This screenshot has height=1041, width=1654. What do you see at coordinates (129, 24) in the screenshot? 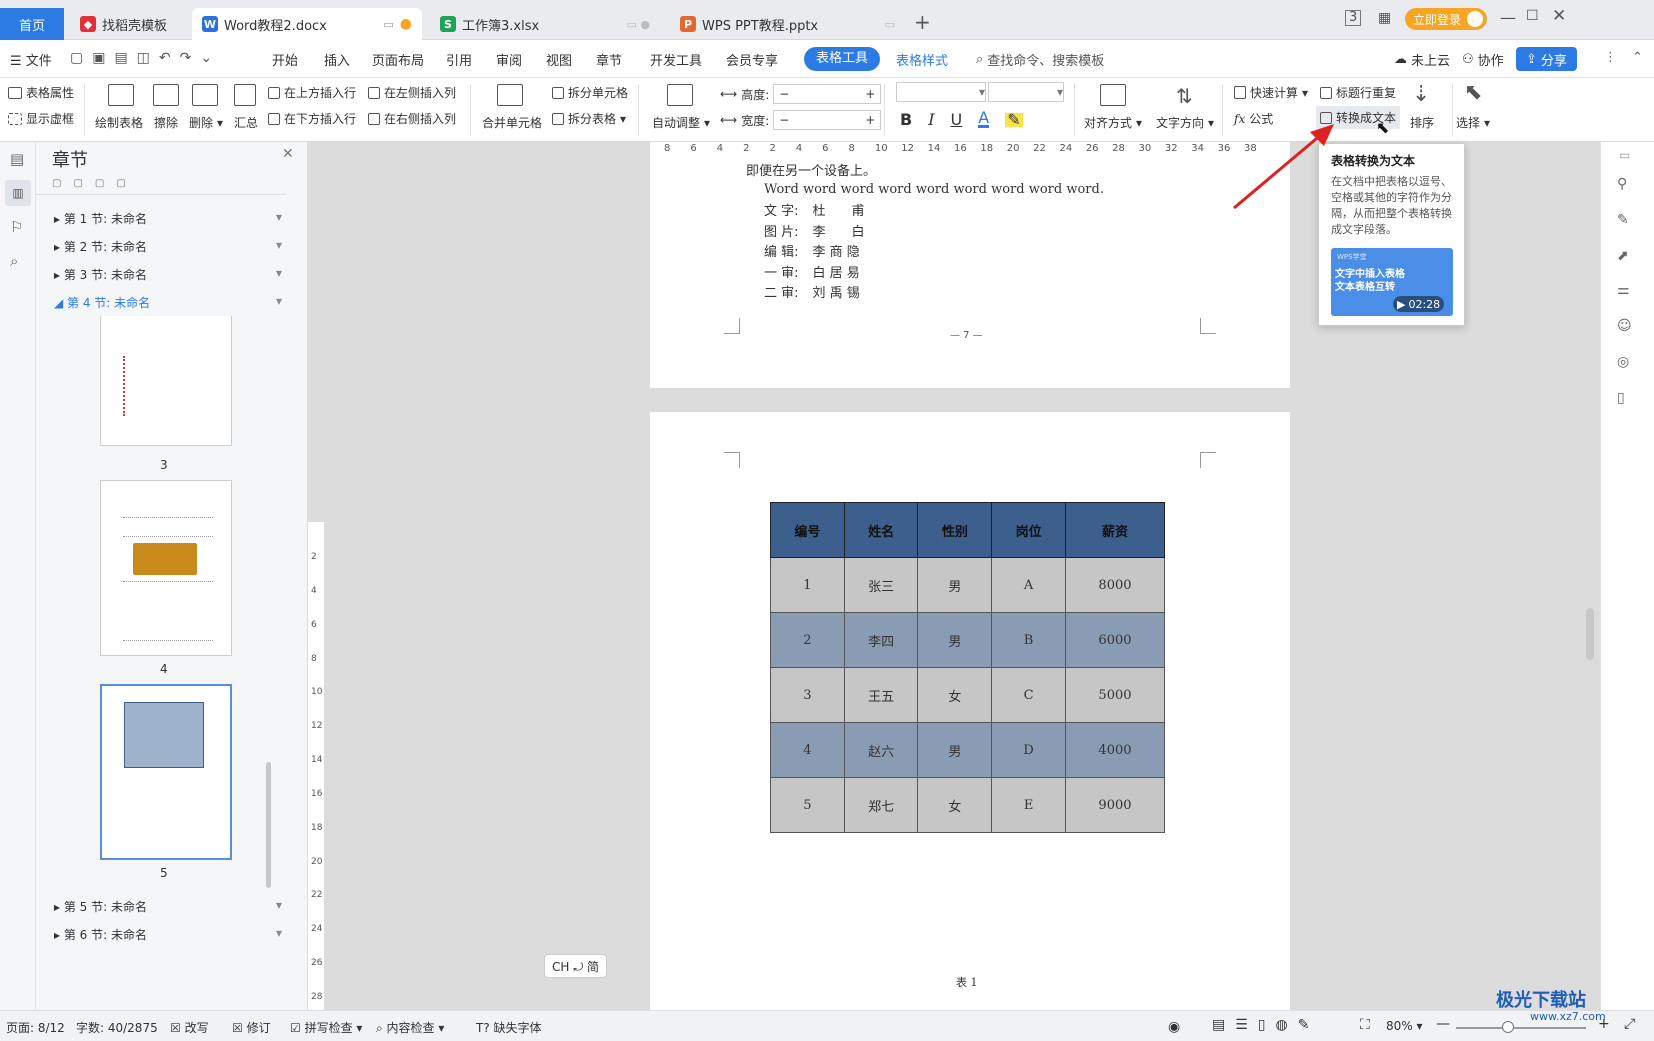
I see `tab-templates: ◆ 找稻壳模板` at bounding box center [129, 24].